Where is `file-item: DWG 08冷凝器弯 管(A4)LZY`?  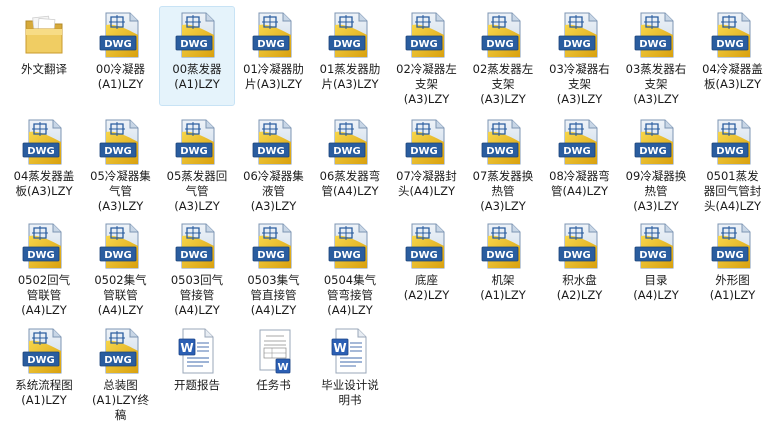
file-item: DWG 08冷凝器弯 管(A4)LZY is located at coordinates (580, 163).